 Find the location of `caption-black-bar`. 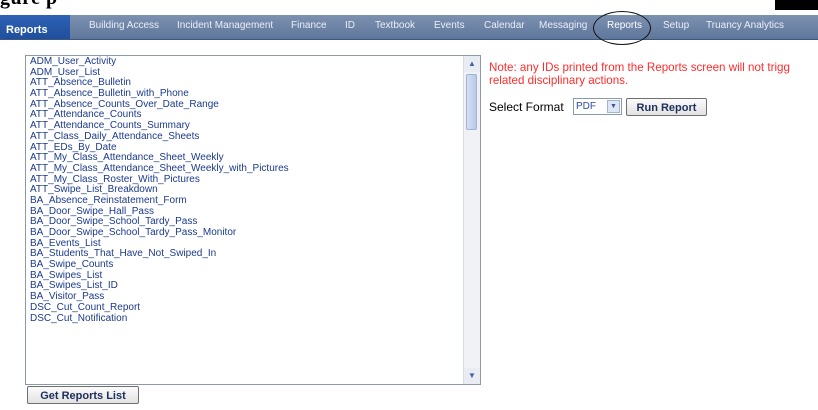

caption-black-bar is located at coordinates (796, 5).